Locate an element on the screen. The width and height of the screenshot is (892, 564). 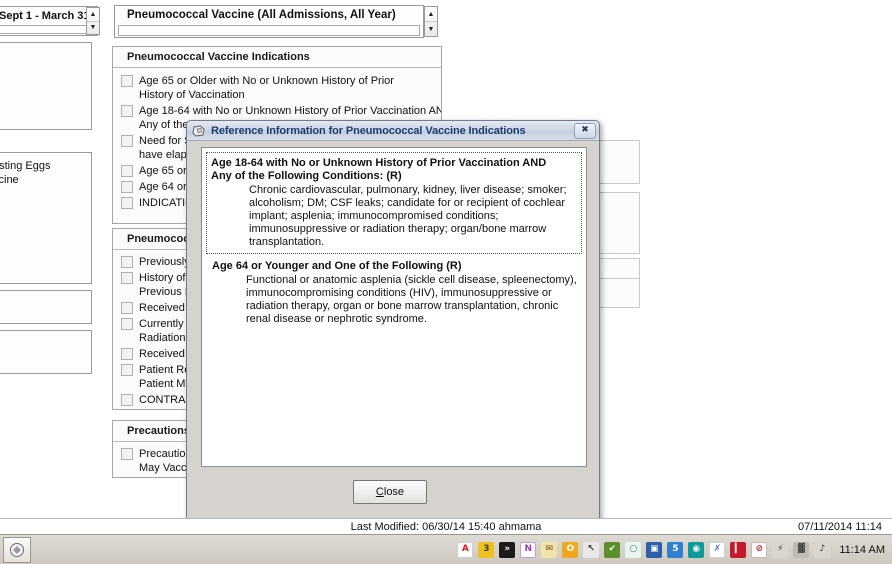
header-combo-input is located at coordinates (269, 30).